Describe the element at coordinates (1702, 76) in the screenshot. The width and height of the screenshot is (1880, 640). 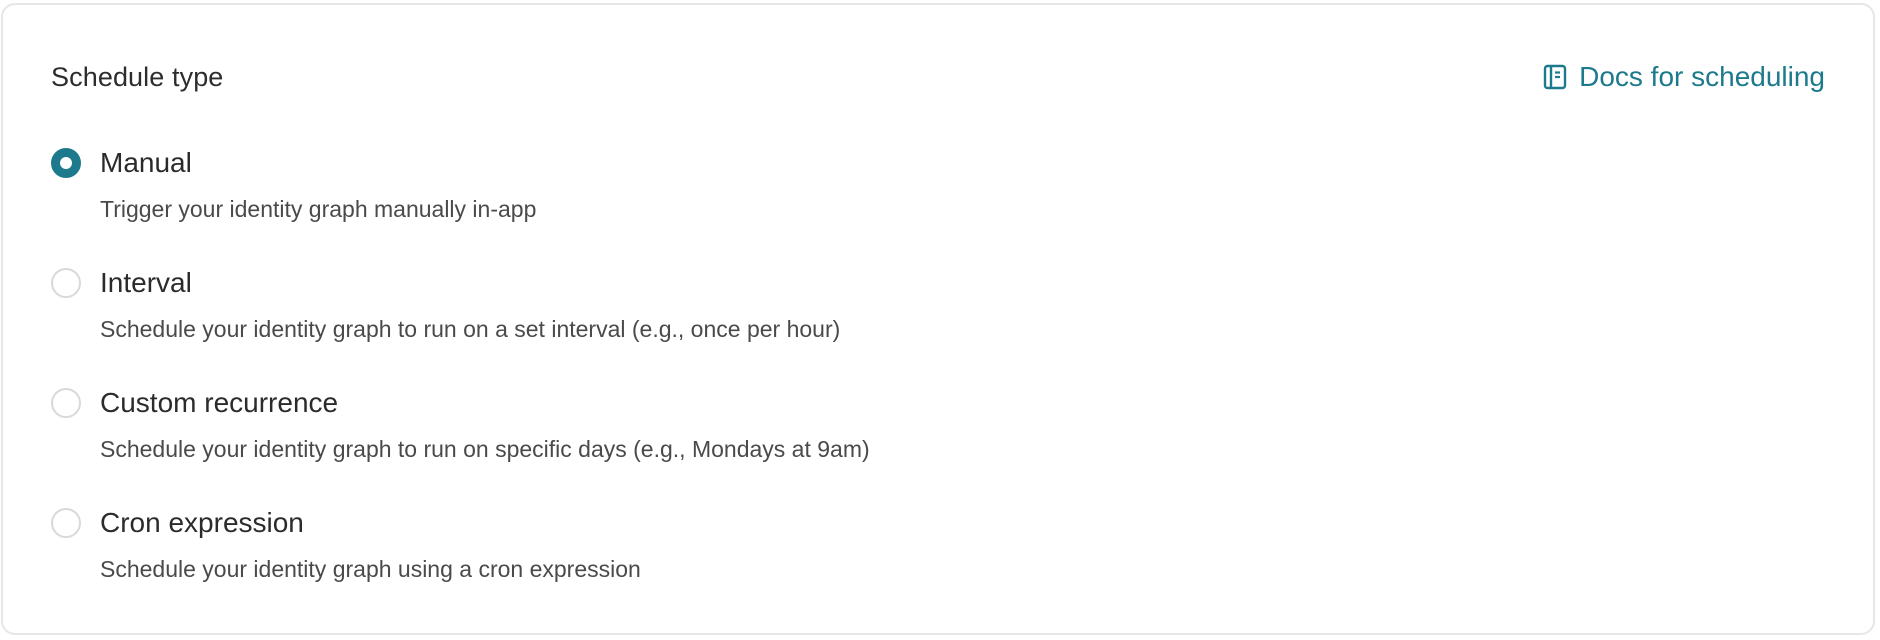
I see `docs-link-label: Docs for scheduling` at that location.